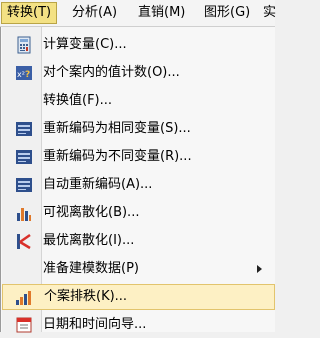 This screenshot has height=338, width=320. What do you see at coordinates (24, 45) in the screenshot?
I see `calculator-icon` at bounding box center [24, 45].